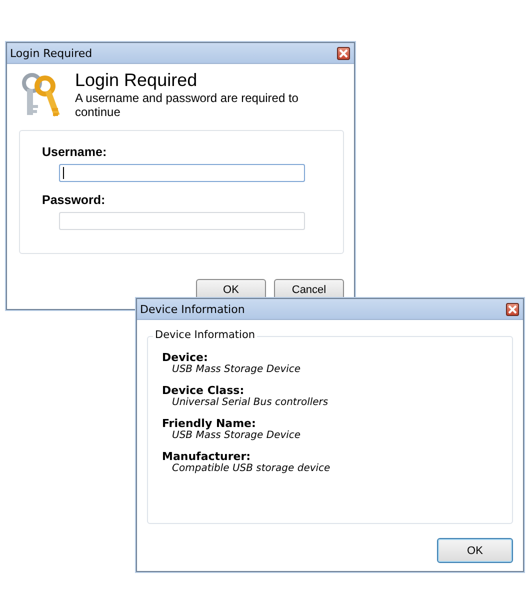 This screenshot has width=530, height=600. What do you see at coordinates (475, 550) in the screenshot?
I see `ok-button: OK` at bounding box center [475, 550].